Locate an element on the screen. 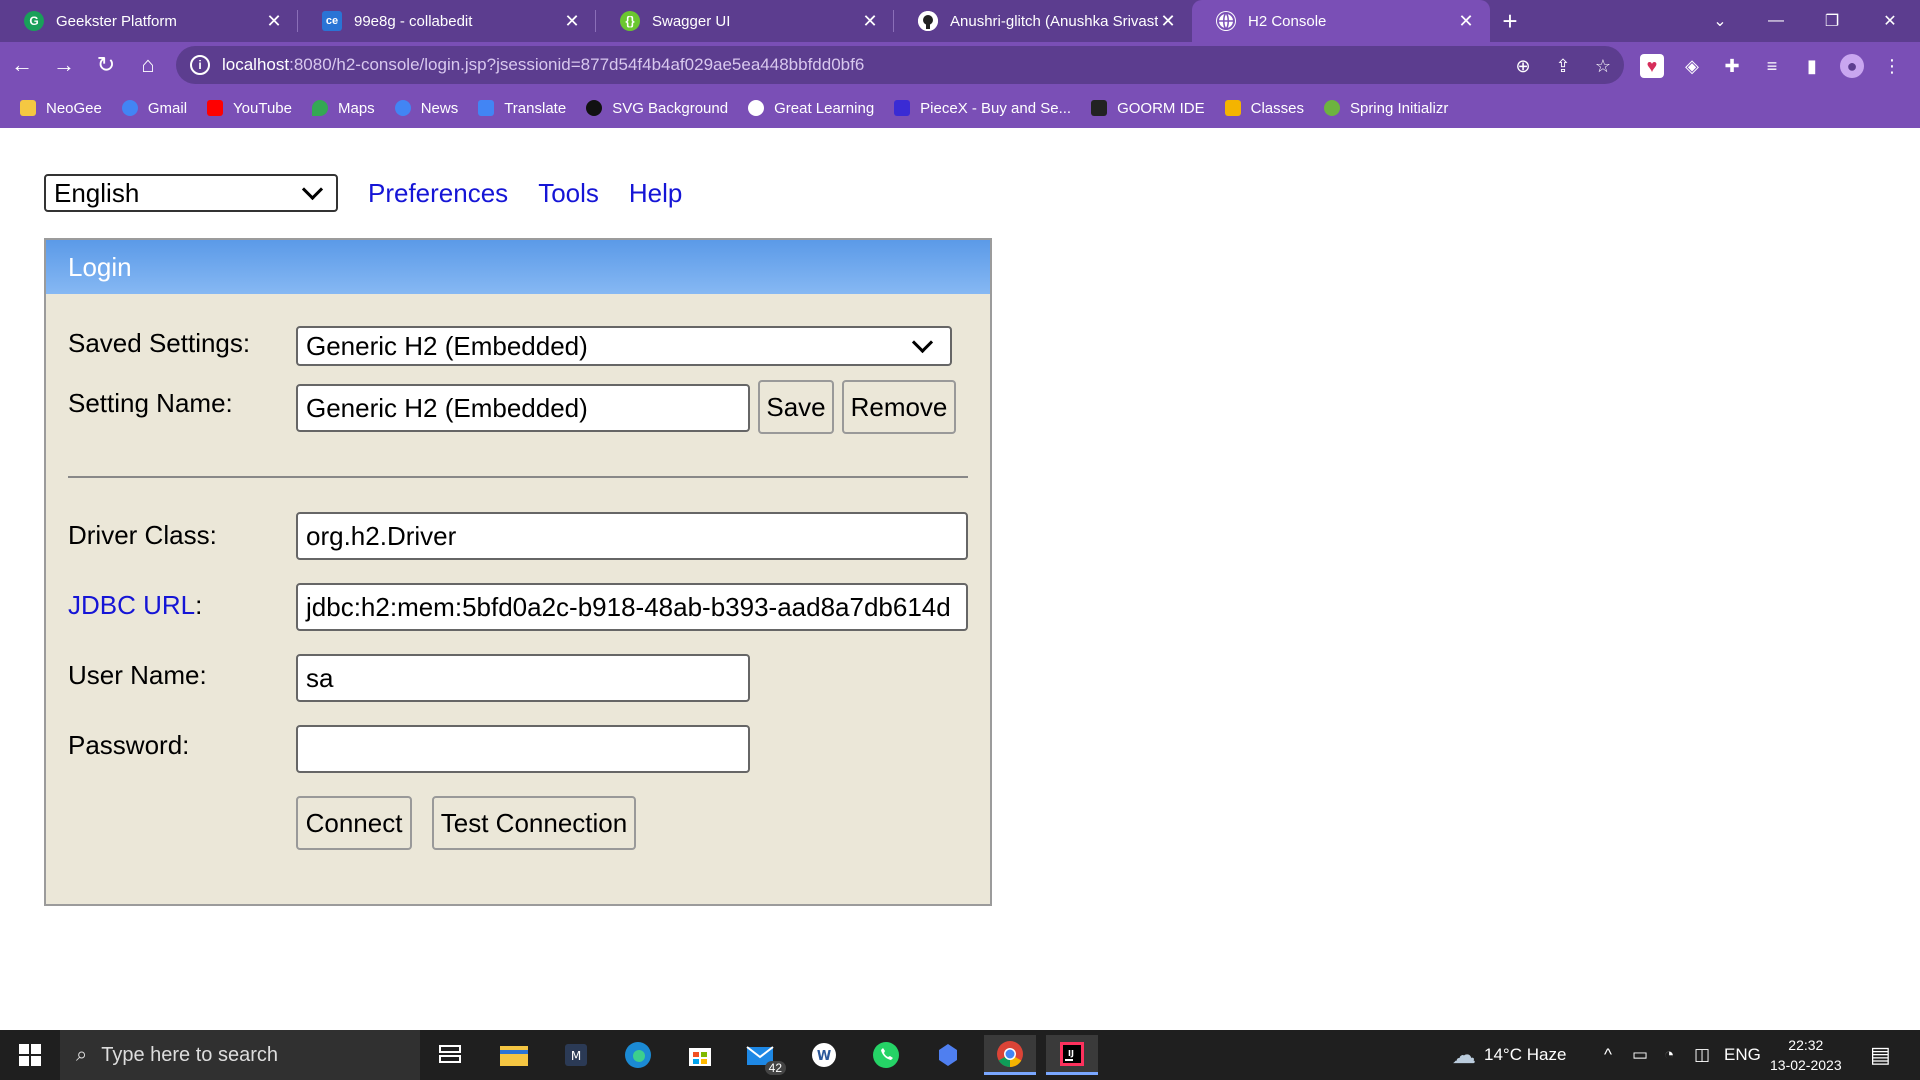 Image resolution: width=1920 pixels, height=1080 pixels. speaker-icon: ◫ is located at coordinates (1702, 1055).